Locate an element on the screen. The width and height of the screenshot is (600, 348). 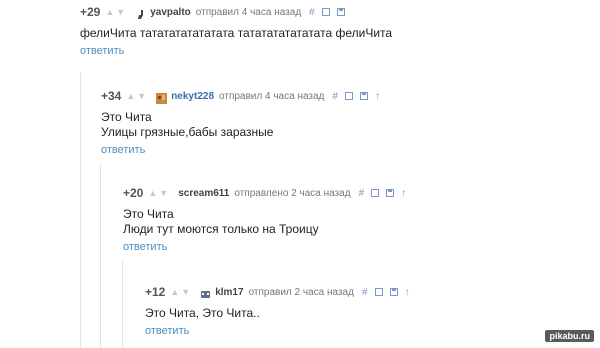
comment-body: Это Чита Улицы грязные,бабы заразные is located at coordinates (244, 125).